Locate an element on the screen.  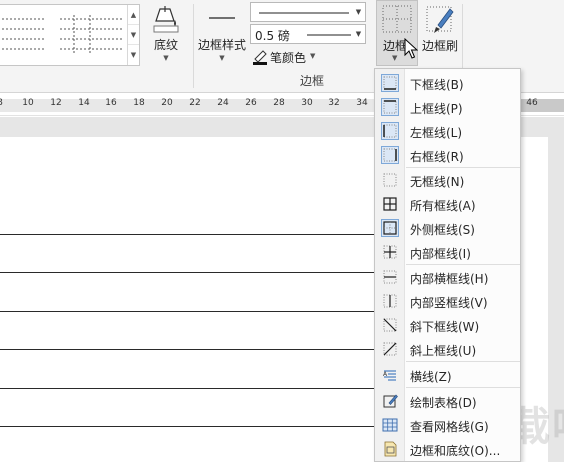
pen-icon is located at coordinates (260, 57).